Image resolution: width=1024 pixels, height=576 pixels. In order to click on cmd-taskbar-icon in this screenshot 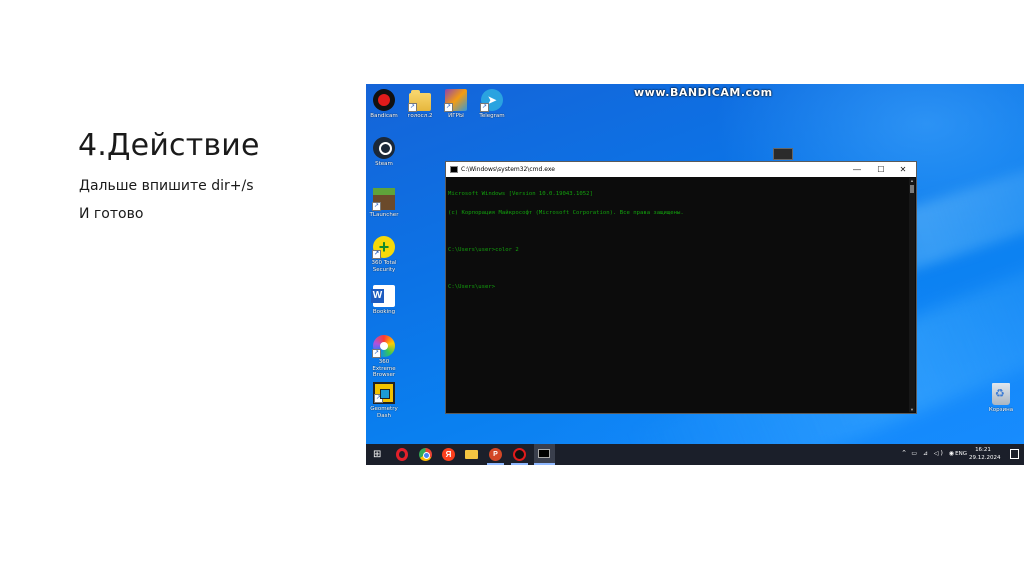, I will do `click(544, 454)`.